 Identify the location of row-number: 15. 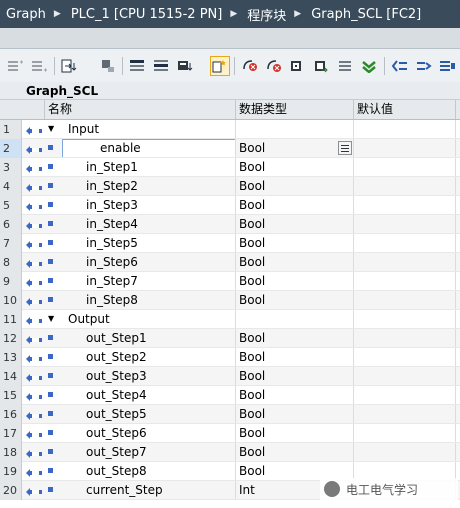
(11, 395).